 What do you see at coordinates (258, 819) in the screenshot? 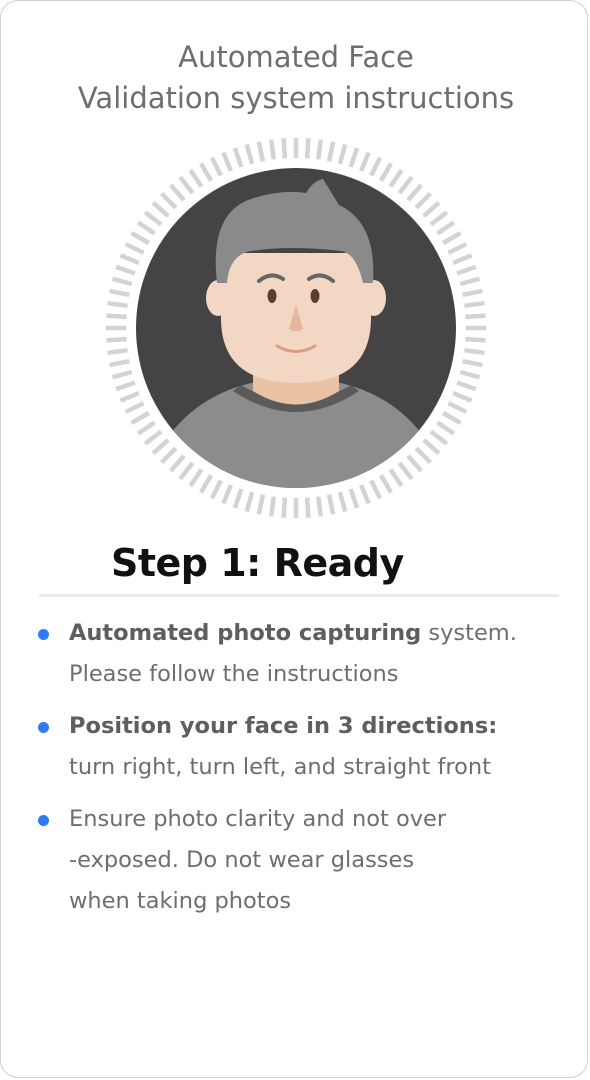
I see `instruction-line: Ensure photo clarity and not over` at bounding box center [258, 819].